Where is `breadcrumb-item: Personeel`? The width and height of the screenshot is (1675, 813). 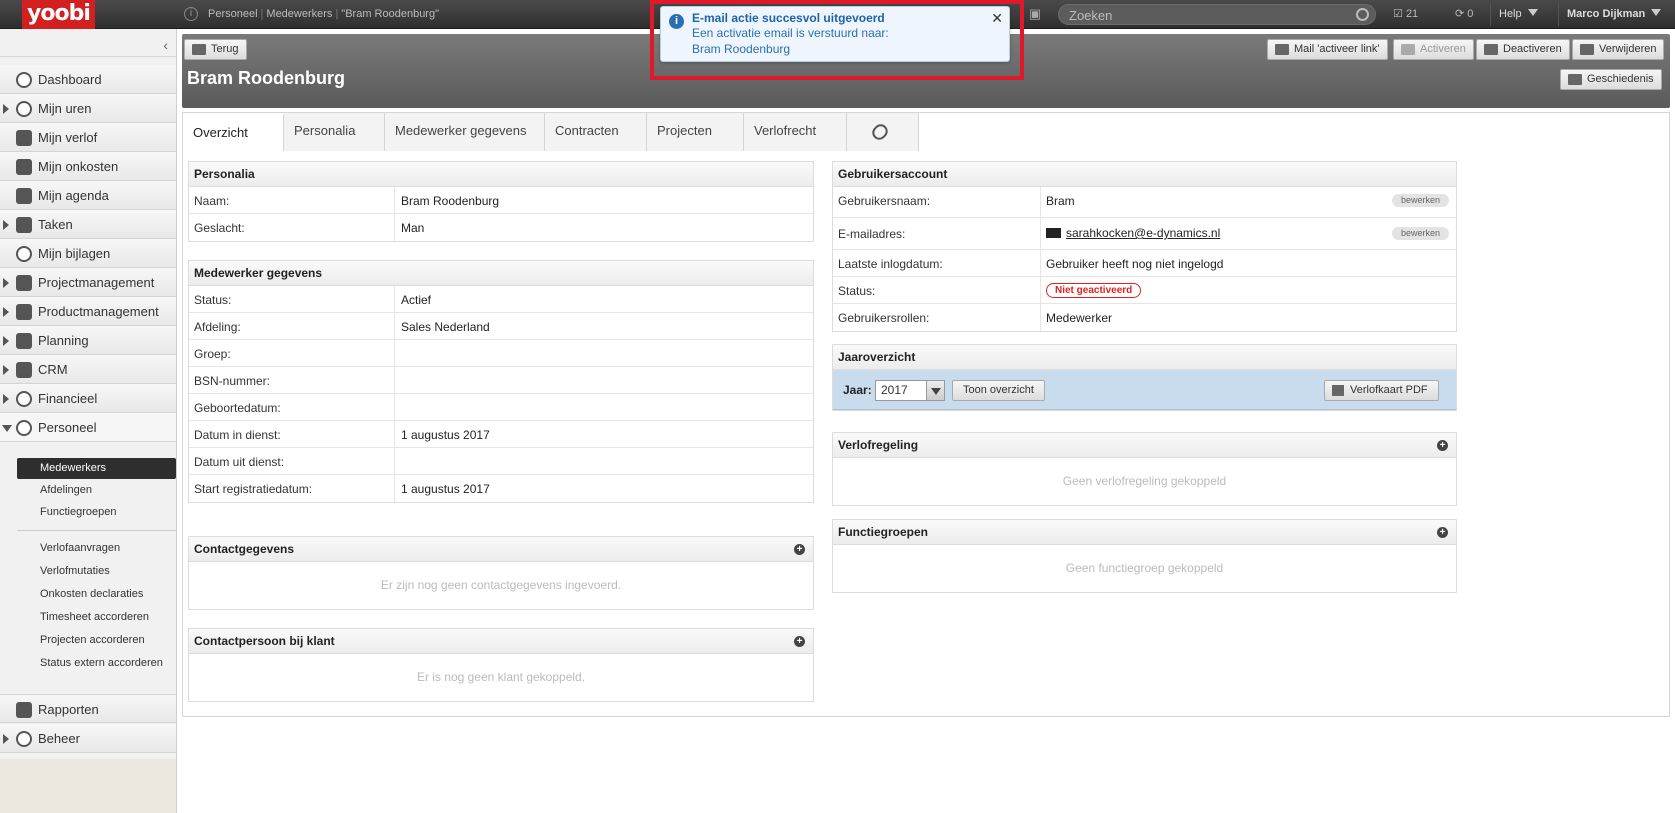 breadcrumb-item: Personeel is located at coordinates (233, 14).